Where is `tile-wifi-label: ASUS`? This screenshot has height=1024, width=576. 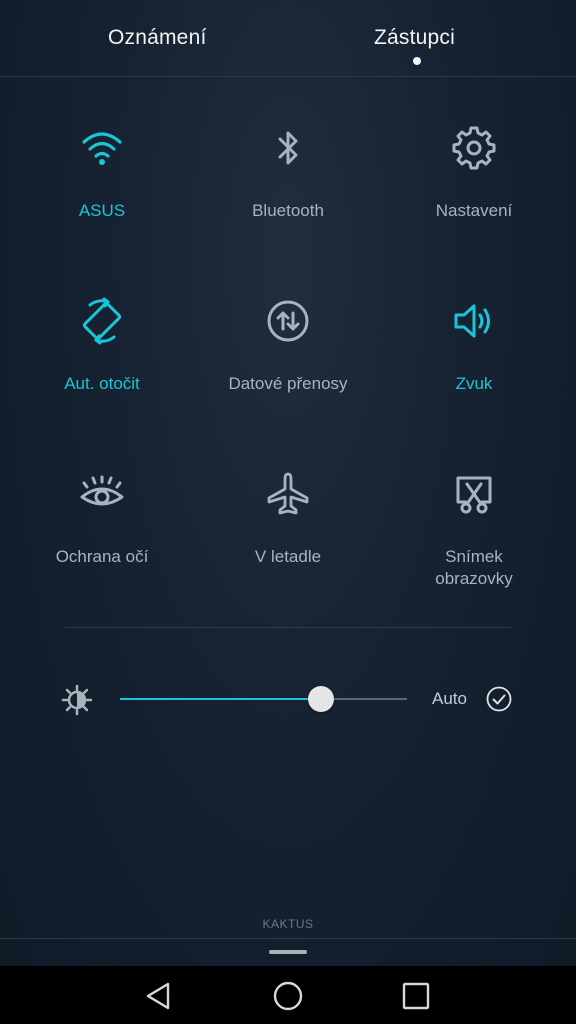
tile-wifi-label: ASUS is located at coordinates (102, 210).